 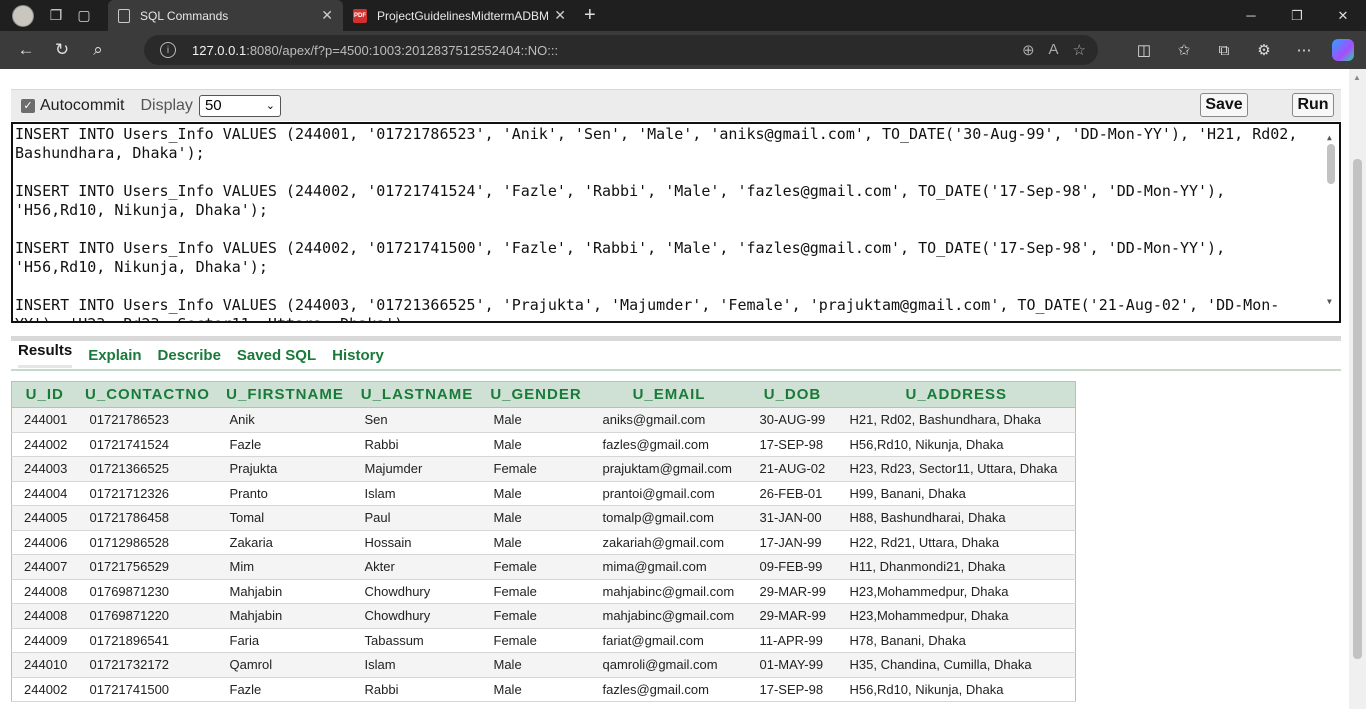 What do you see at coordinates (285, 591) in the screenshot?
I see `table-cell: Mahjabin` at bounding box center [285, 591].